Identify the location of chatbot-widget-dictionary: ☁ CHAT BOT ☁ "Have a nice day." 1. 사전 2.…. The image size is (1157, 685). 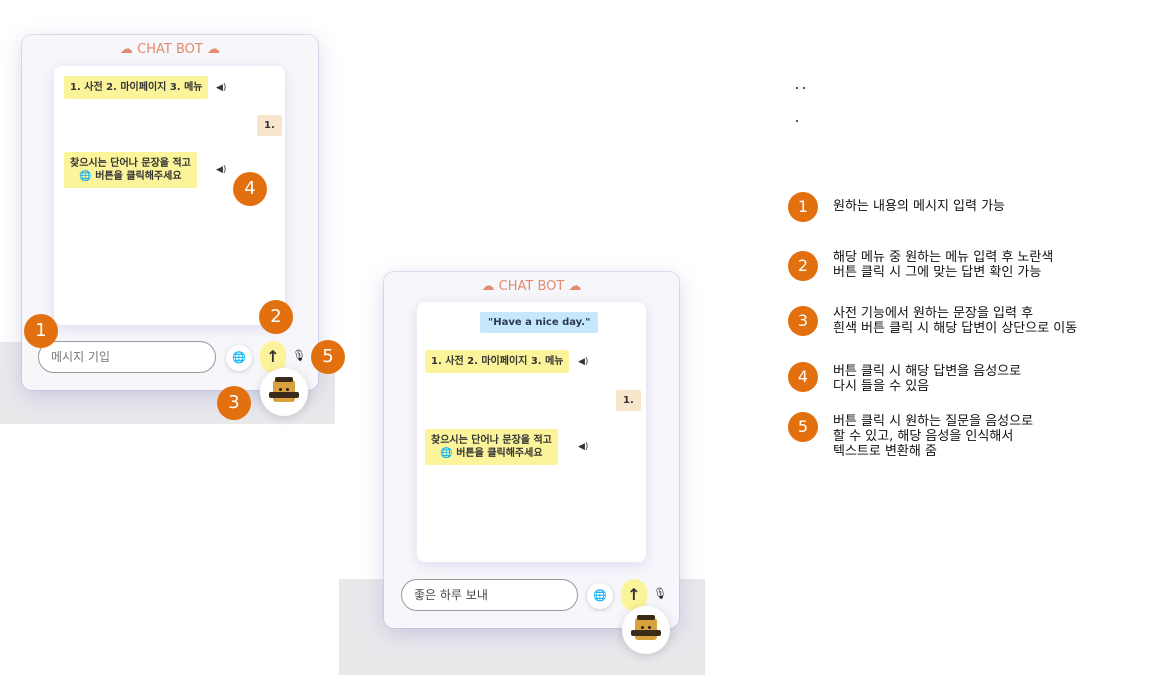
(531, 450).